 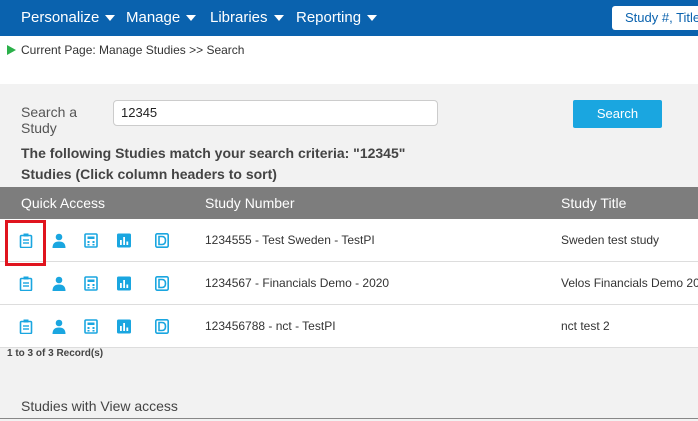 I want to click on nav-manage: Manage, so click(x=161, y=18).